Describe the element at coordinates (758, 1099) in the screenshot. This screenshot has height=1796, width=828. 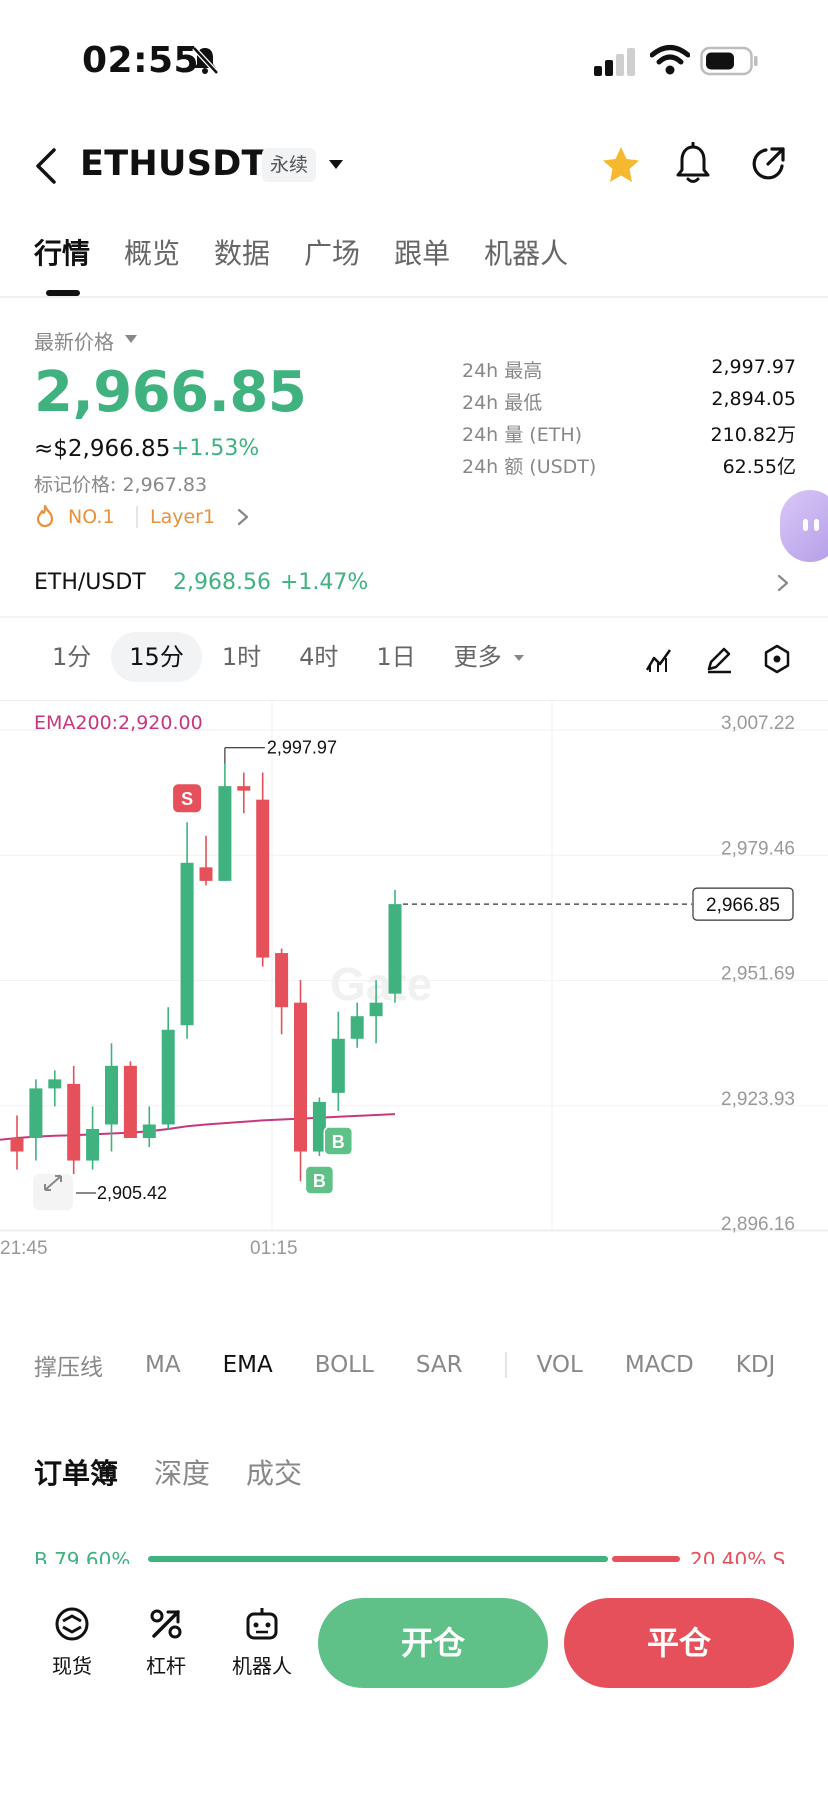
I see `y-tick-label: 2,923.93` at that location.